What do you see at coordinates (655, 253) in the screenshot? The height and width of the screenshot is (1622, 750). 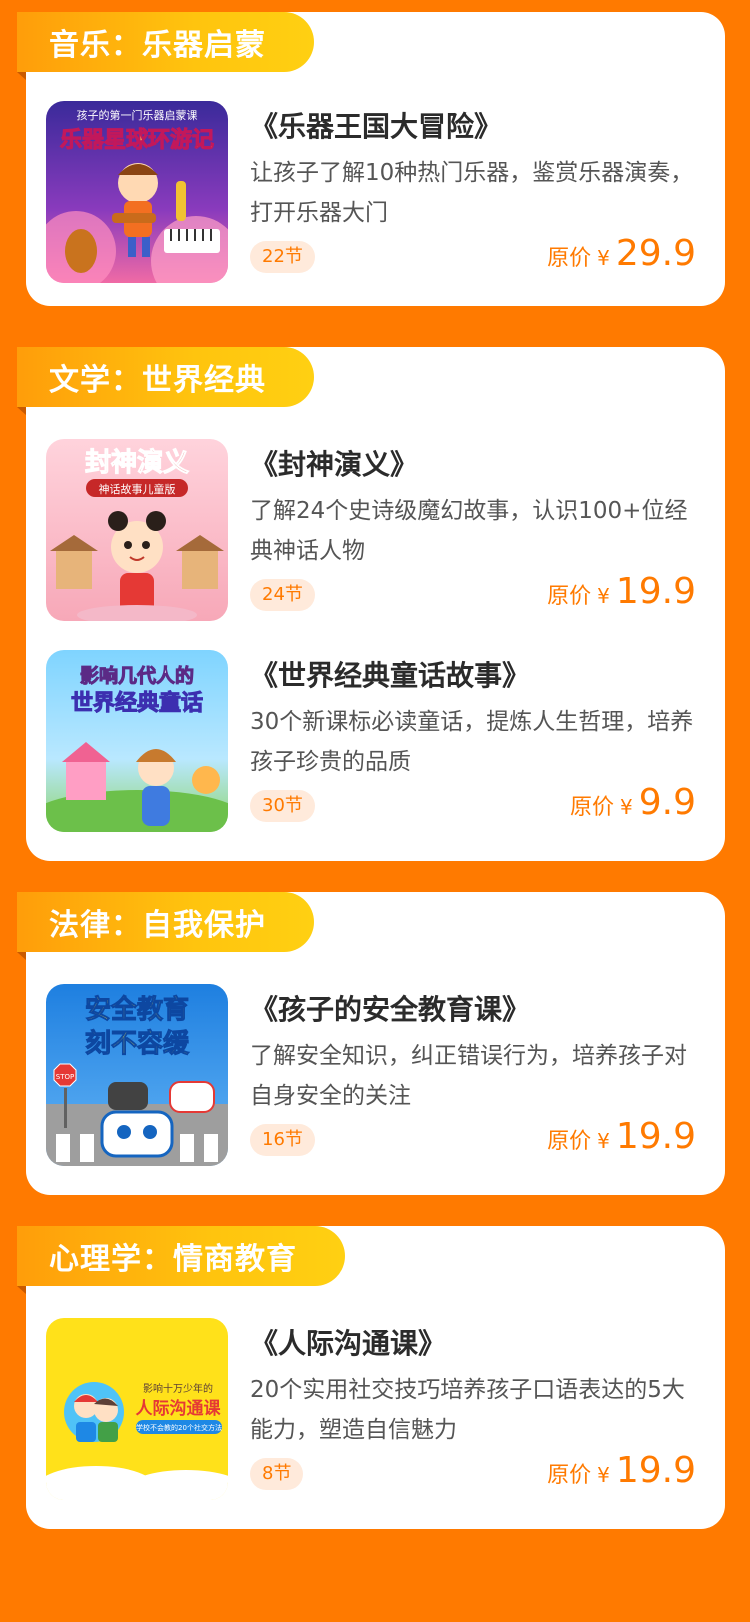 I see `price-value: 29.9` at bounding box center [655, 253].